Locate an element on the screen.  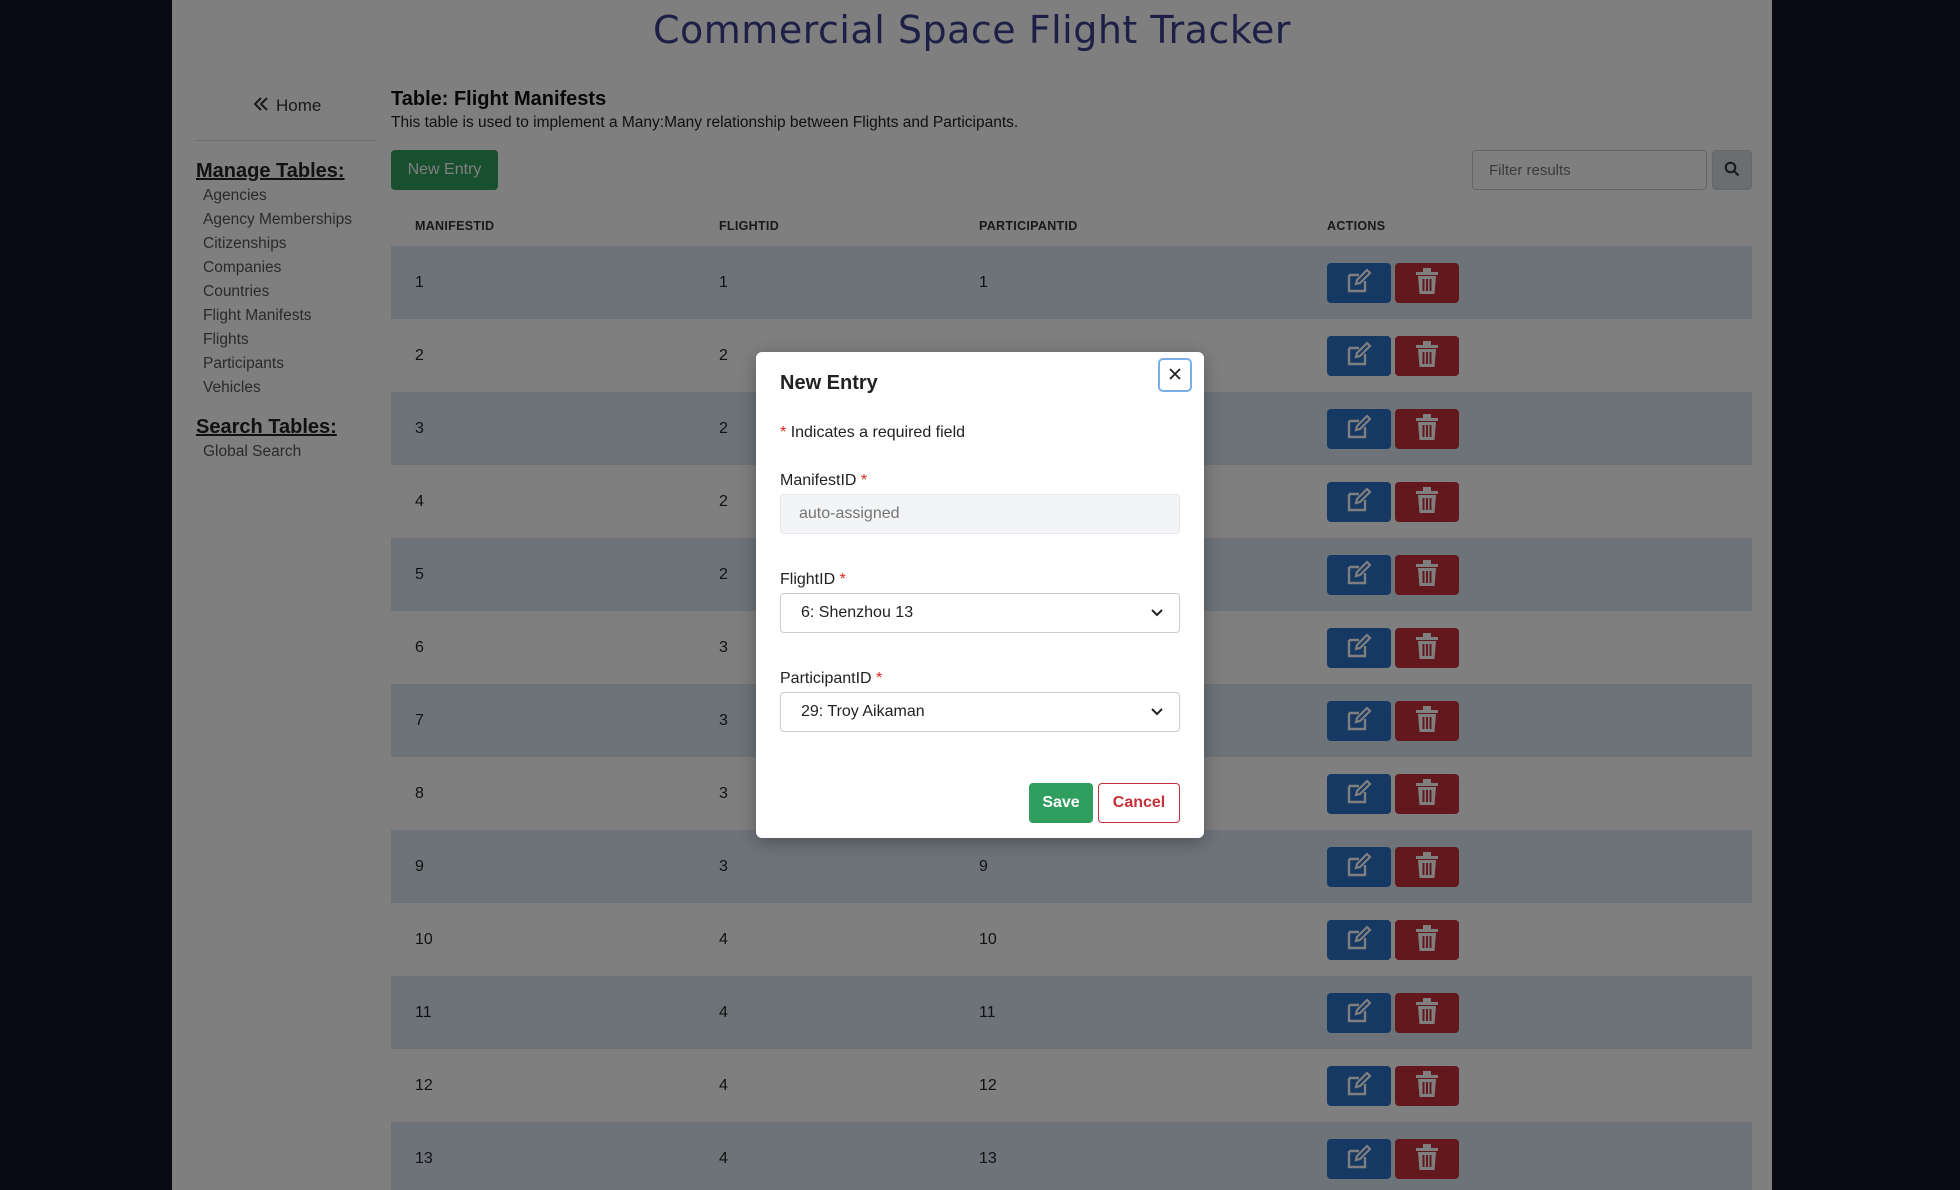
cancel-button: Cancel is located at coordinates (1139, 803).